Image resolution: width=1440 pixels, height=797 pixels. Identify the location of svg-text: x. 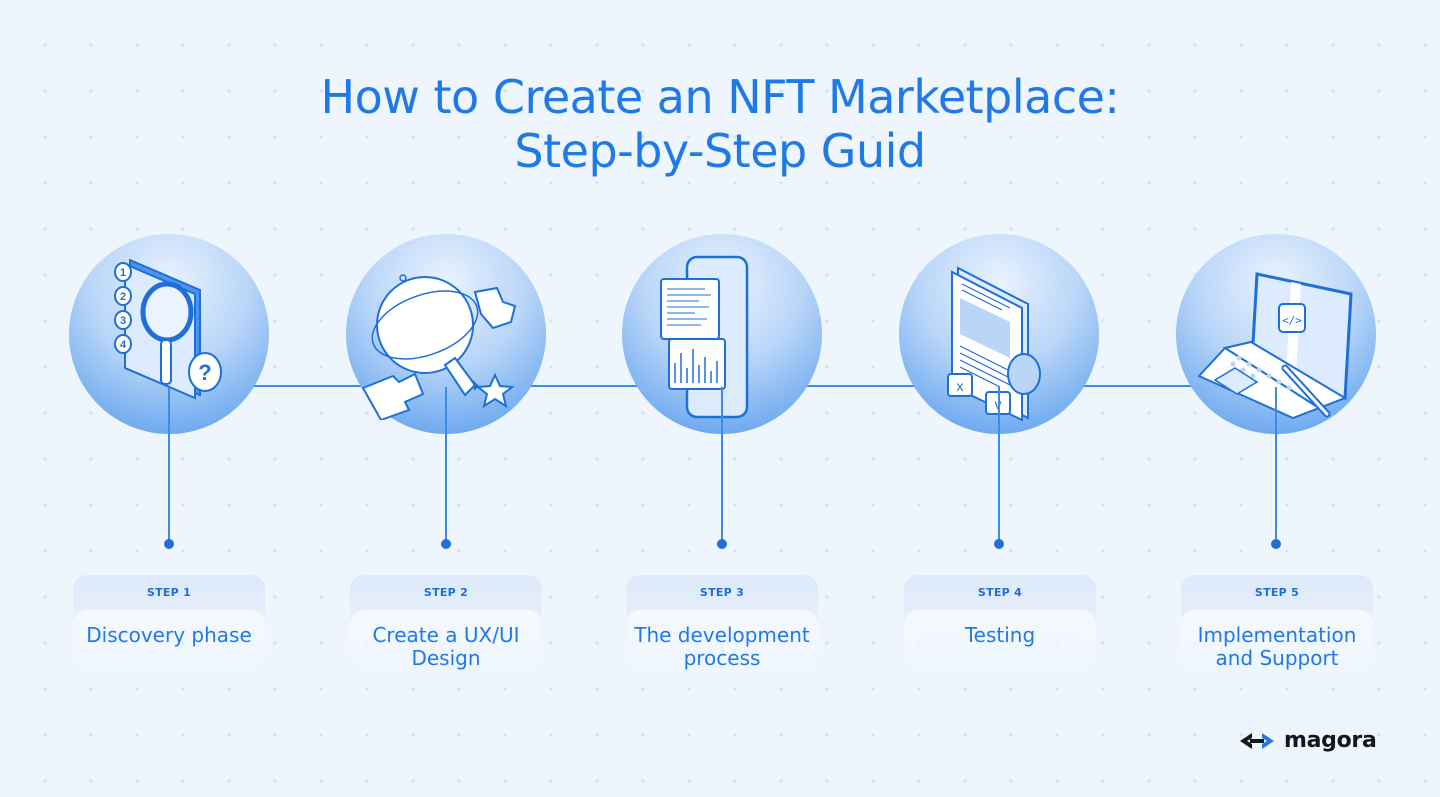
(960, 386).